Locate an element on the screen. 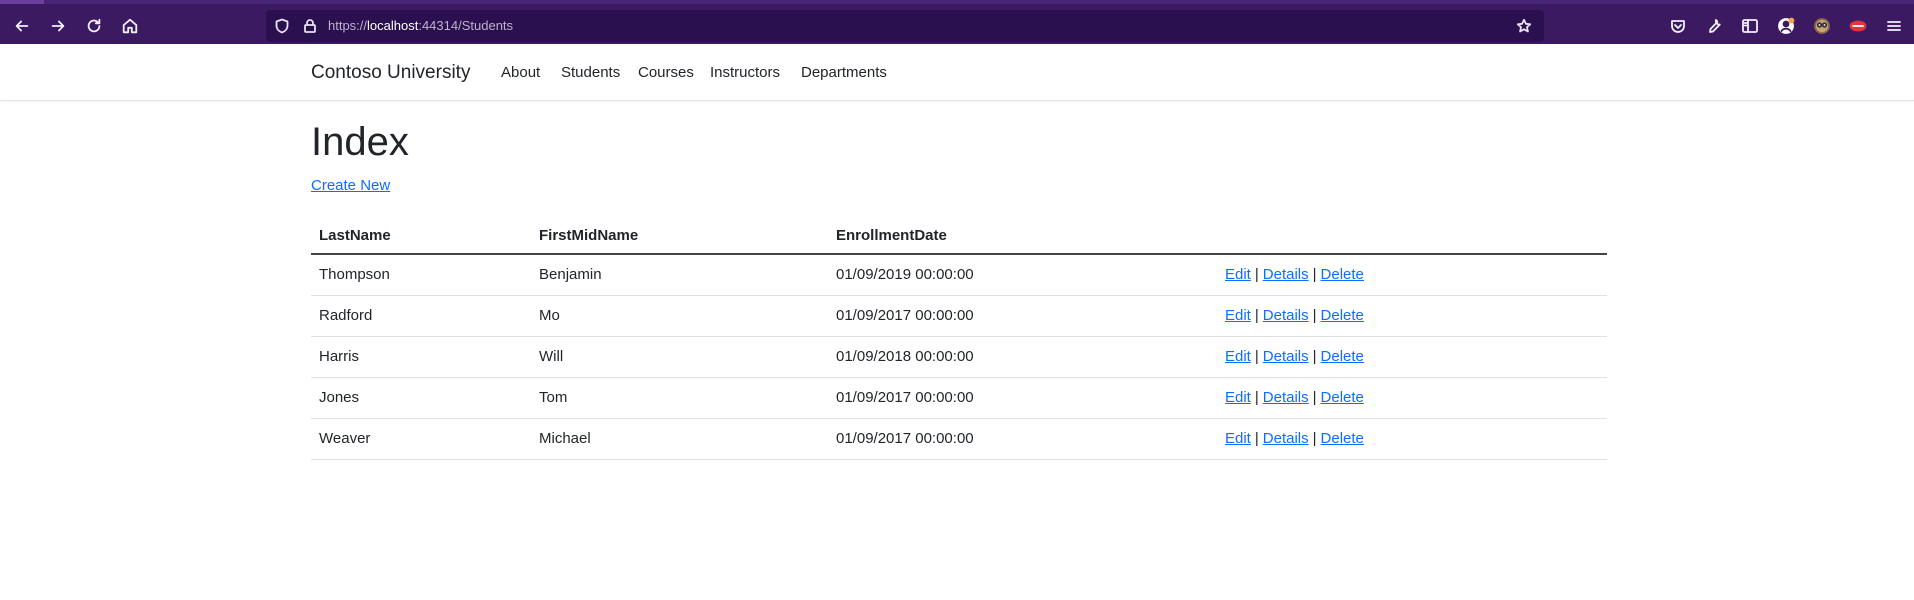 This screenshot has height=600, width=1914. header-enrollmentdate: EnrollmentDate is located at coordinates (1022, 236).